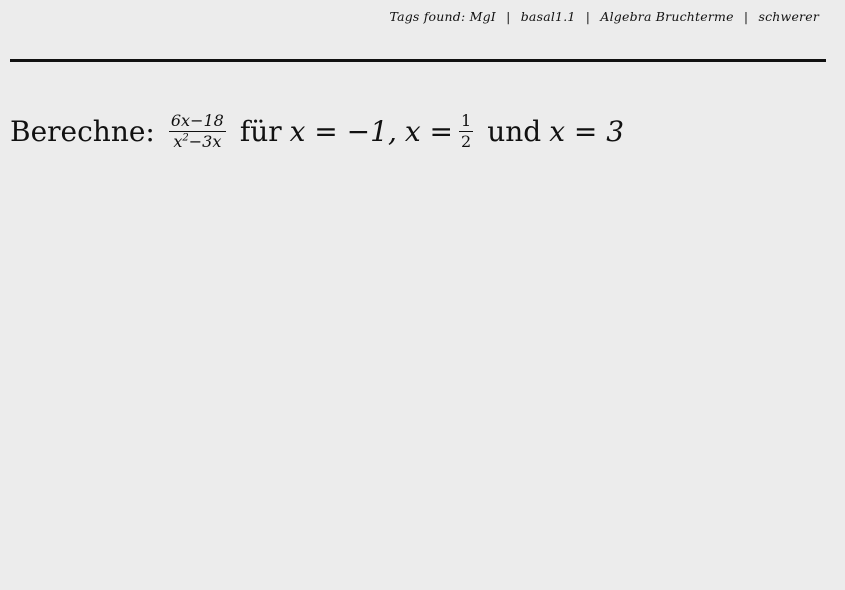 The width and height of the screenshot is (845, 590). I want to click on value-3: x = 3, so click(587, 131).